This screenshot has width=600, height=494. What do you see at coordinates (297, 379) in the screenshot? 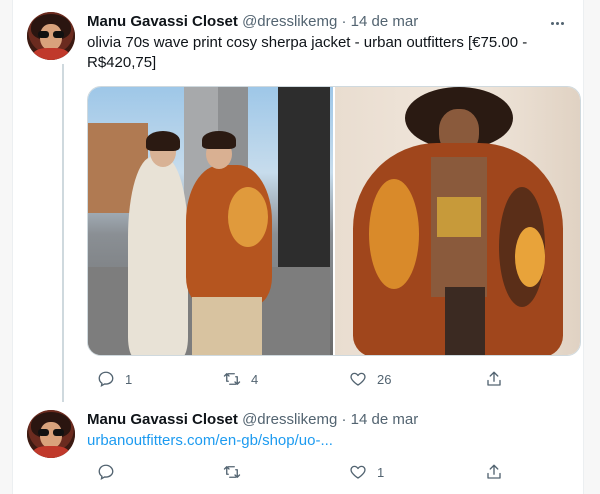
I see `tweet-actions: 1 4 26` at bounding box center [297, 379].